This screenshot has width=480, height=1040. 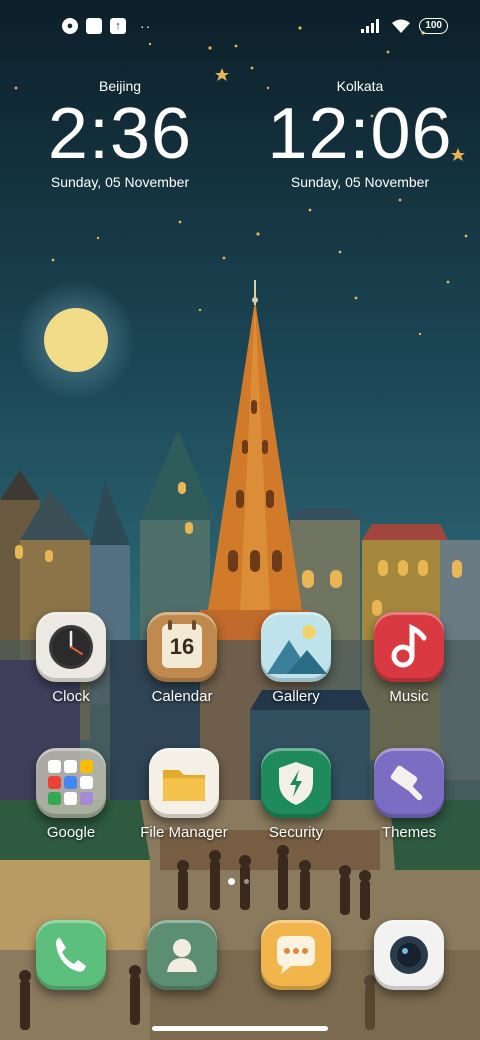 I want to click on clock-time: 12:06, so click(x=360, y=134).